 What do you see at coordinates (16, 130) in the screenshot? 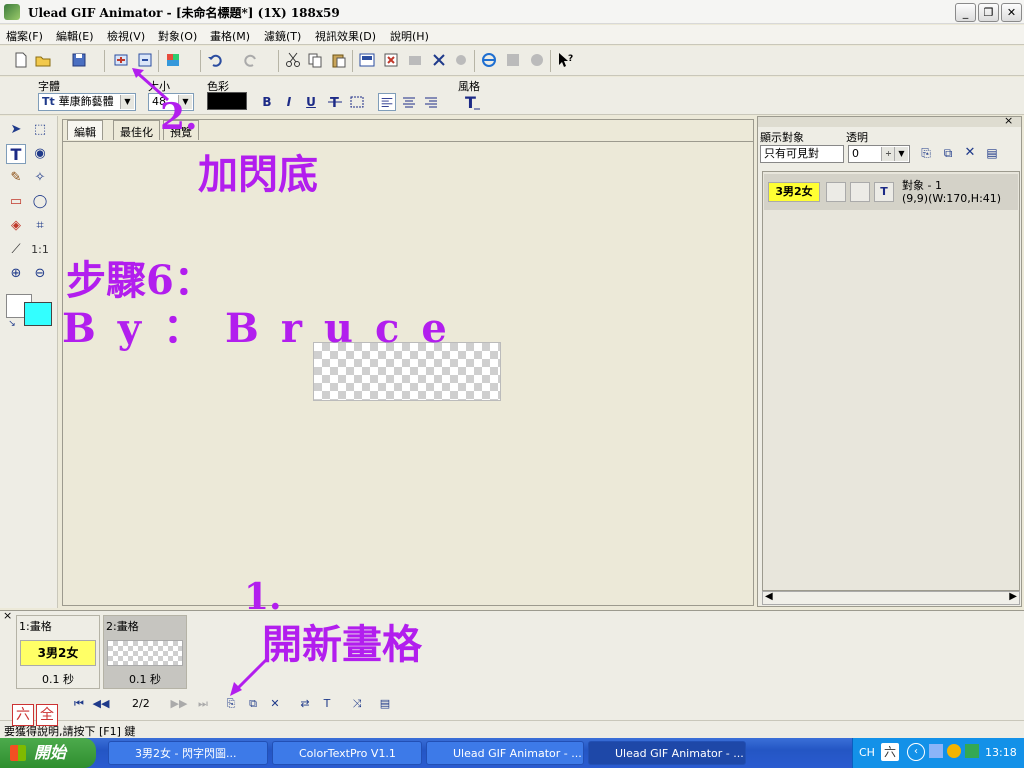
I see `pointer-tool-icon: ➤` at bounding box center [16, 130].